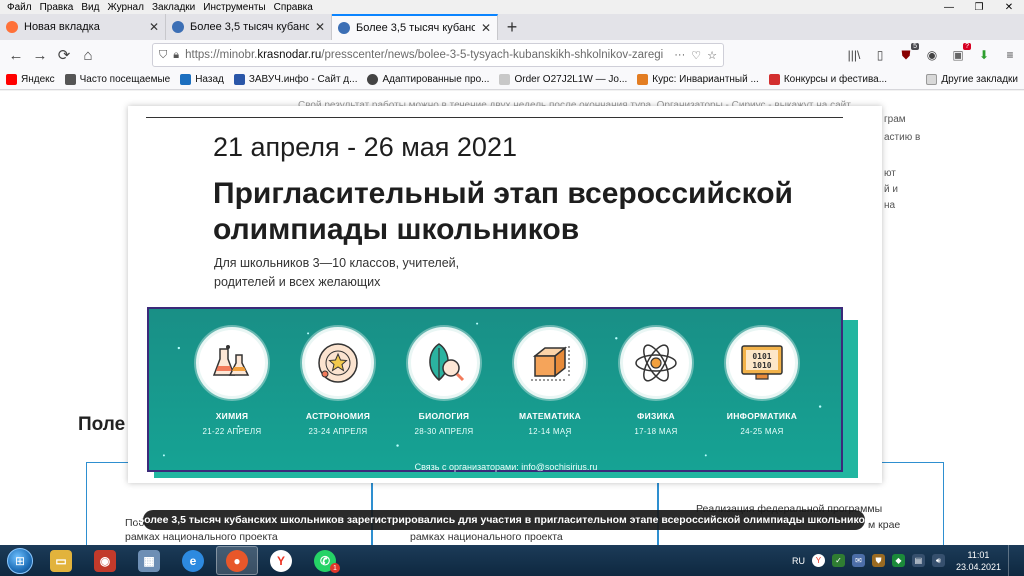  Describe the element at coordinates (30, 79) in the screenshot. I see `bookmark-yandex: Яндекс` at that location.